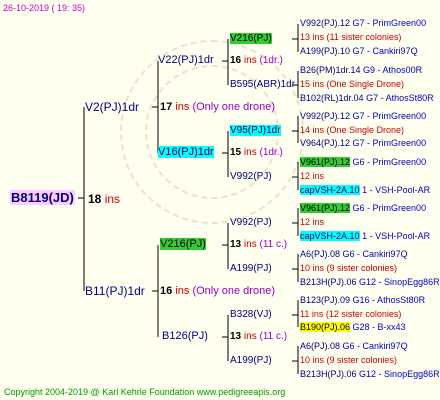 This screenshot has height=400, width=440. What do you see at coordinates (104, 199) in the screenshot?
I see `root-ins: 18 ins` at bounding box center [104, 199].